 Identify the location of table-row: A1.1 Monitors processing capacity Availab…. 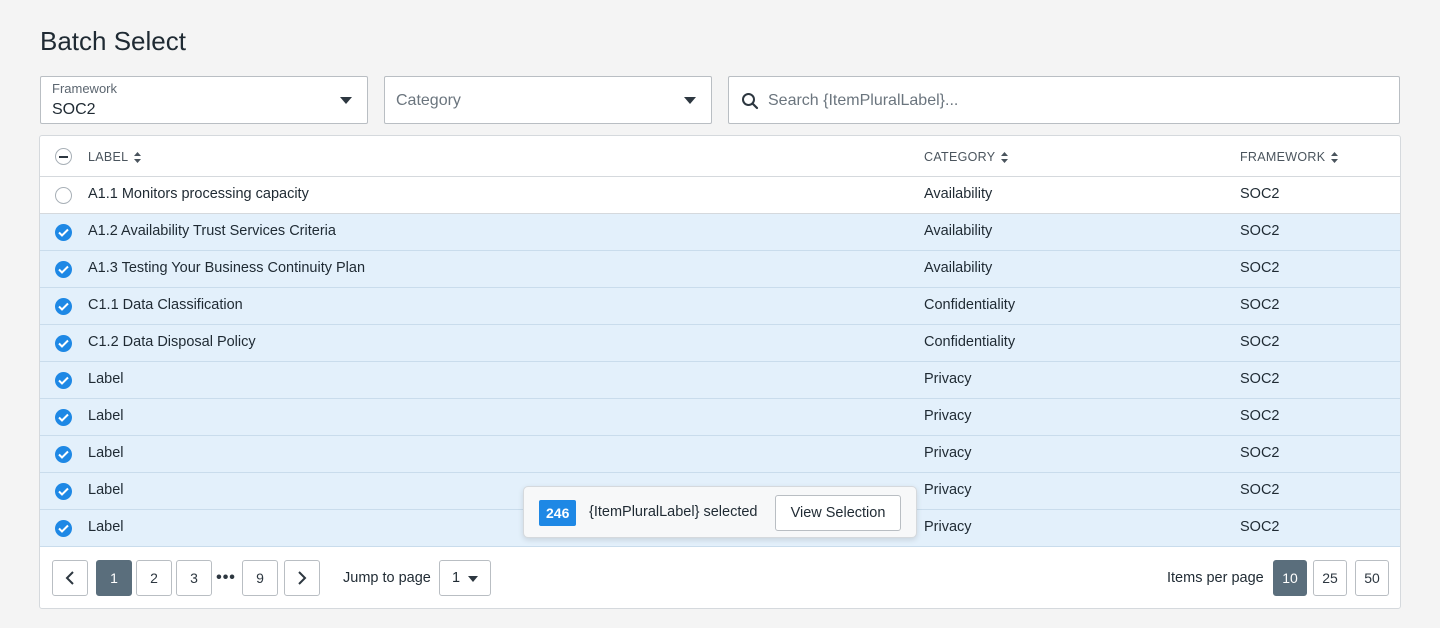
(720, 195).